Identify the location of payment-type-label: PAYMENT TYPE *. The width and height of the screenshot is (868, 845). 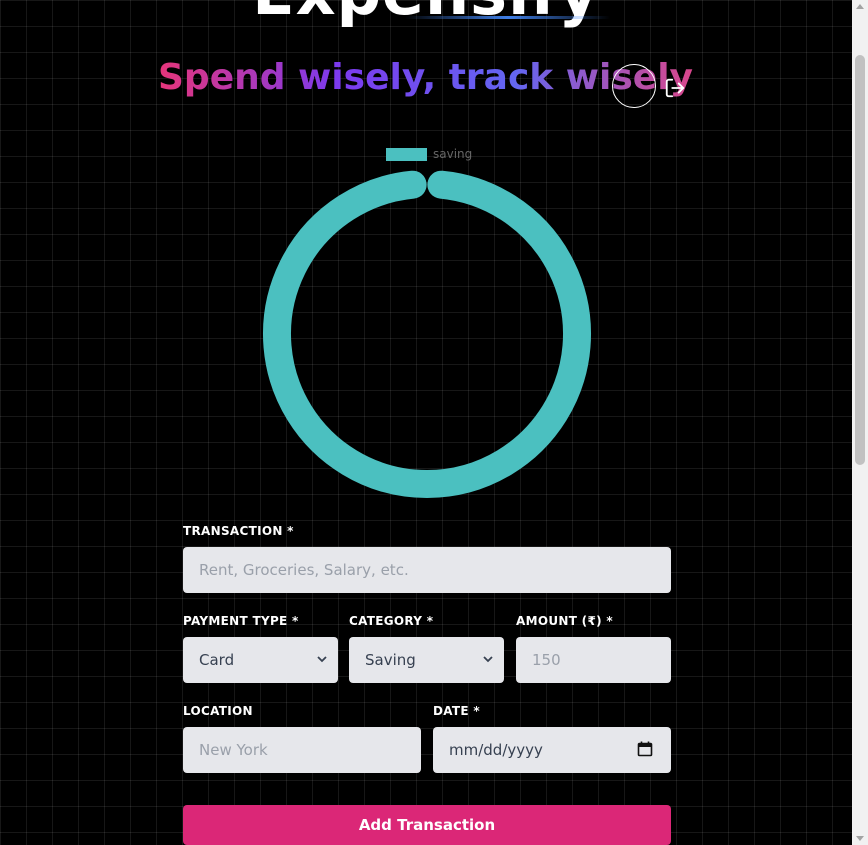
(241, 621).